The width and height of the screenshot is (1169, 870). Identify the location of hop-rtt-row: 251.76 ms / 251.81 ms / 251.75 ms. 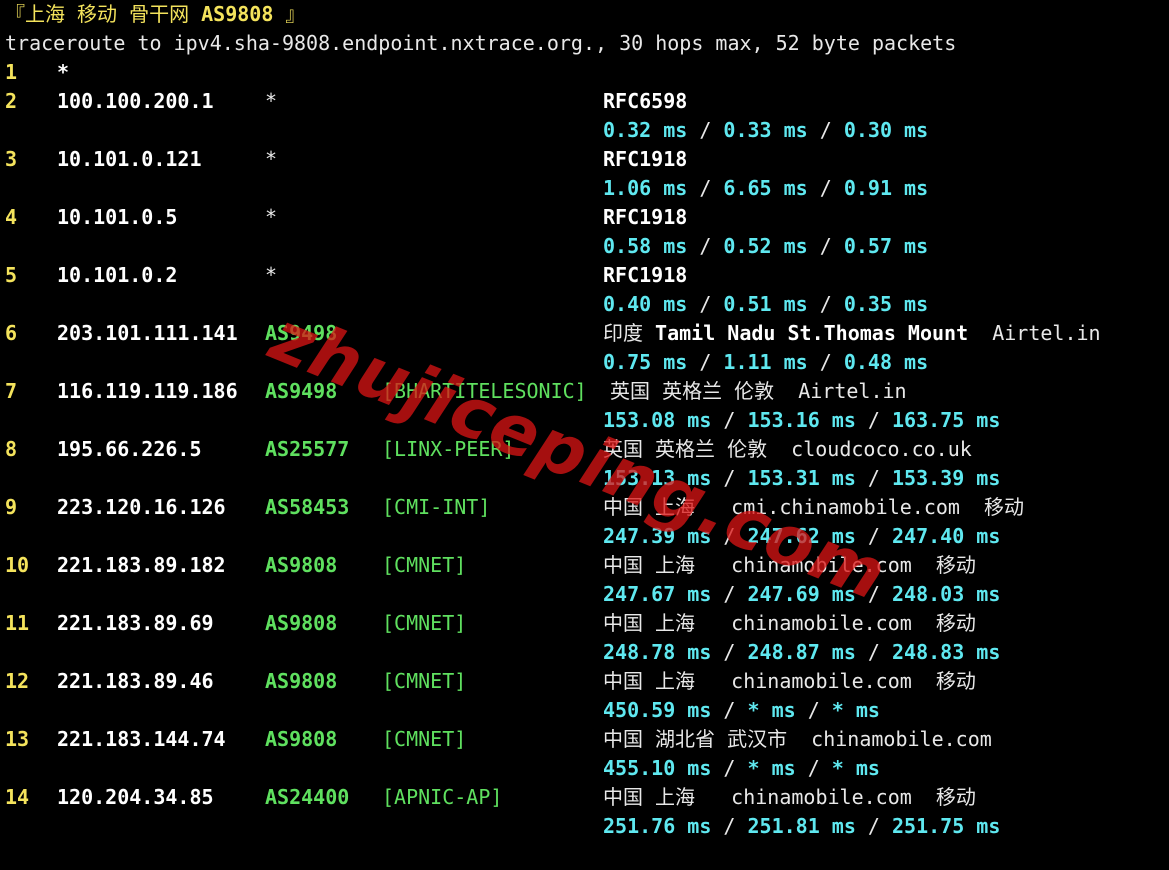
(584, 826).